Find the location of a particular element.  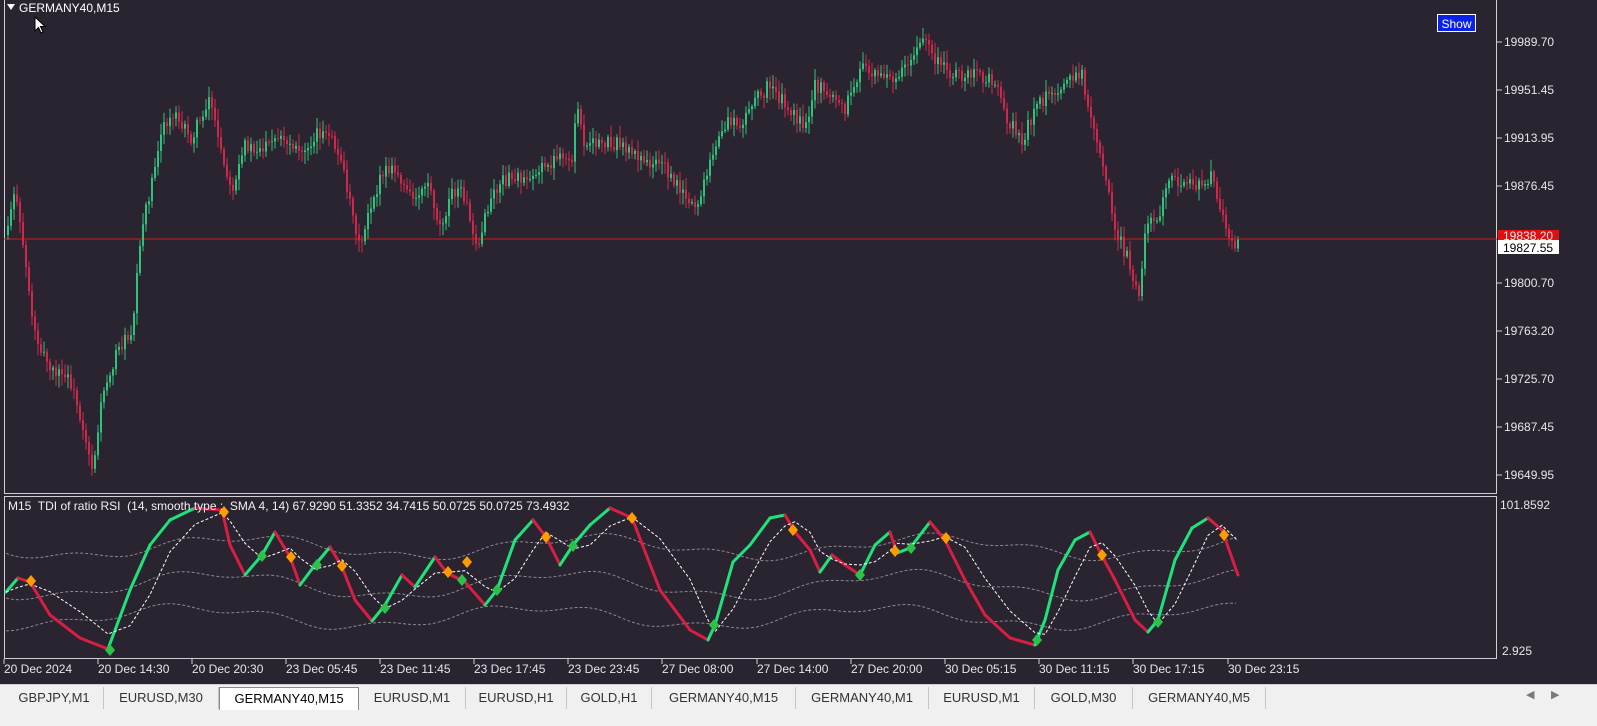

symbol-title: GERMANY40,M15 is located at coordinates (63, 8).